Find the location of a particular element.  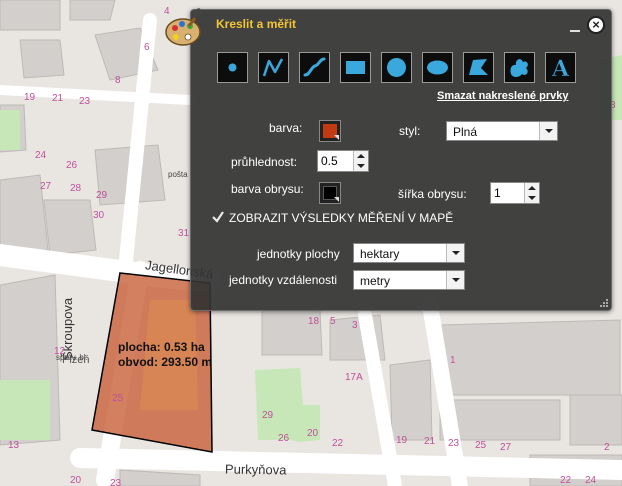

house-number: 3 is located at coordinates (355, 325).